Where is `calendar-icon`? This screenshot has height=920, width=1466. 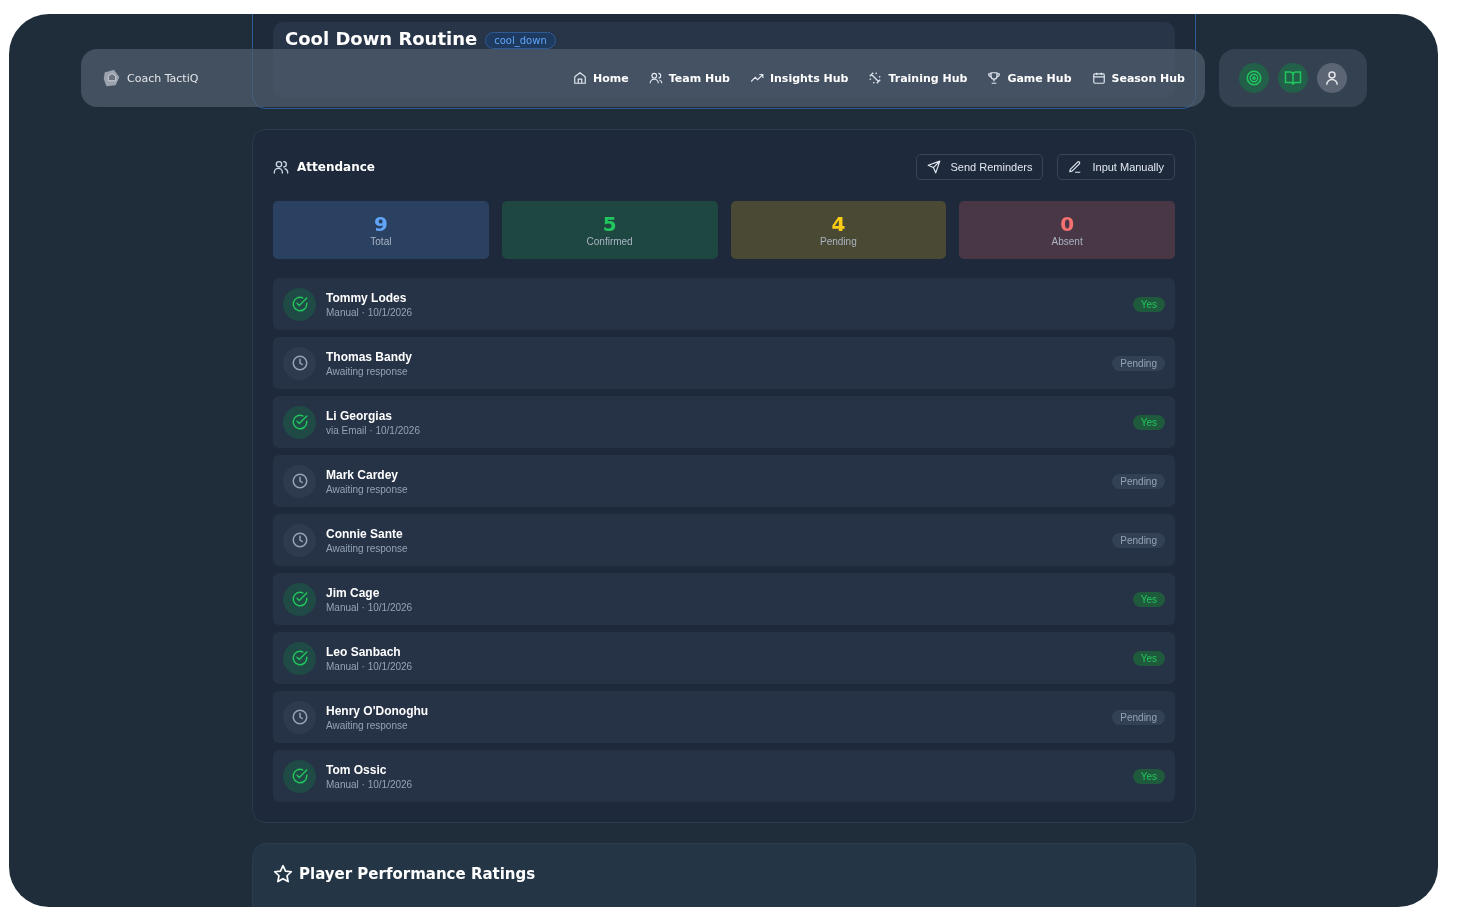
calendar-icon is located at coordinates (1098, 78).